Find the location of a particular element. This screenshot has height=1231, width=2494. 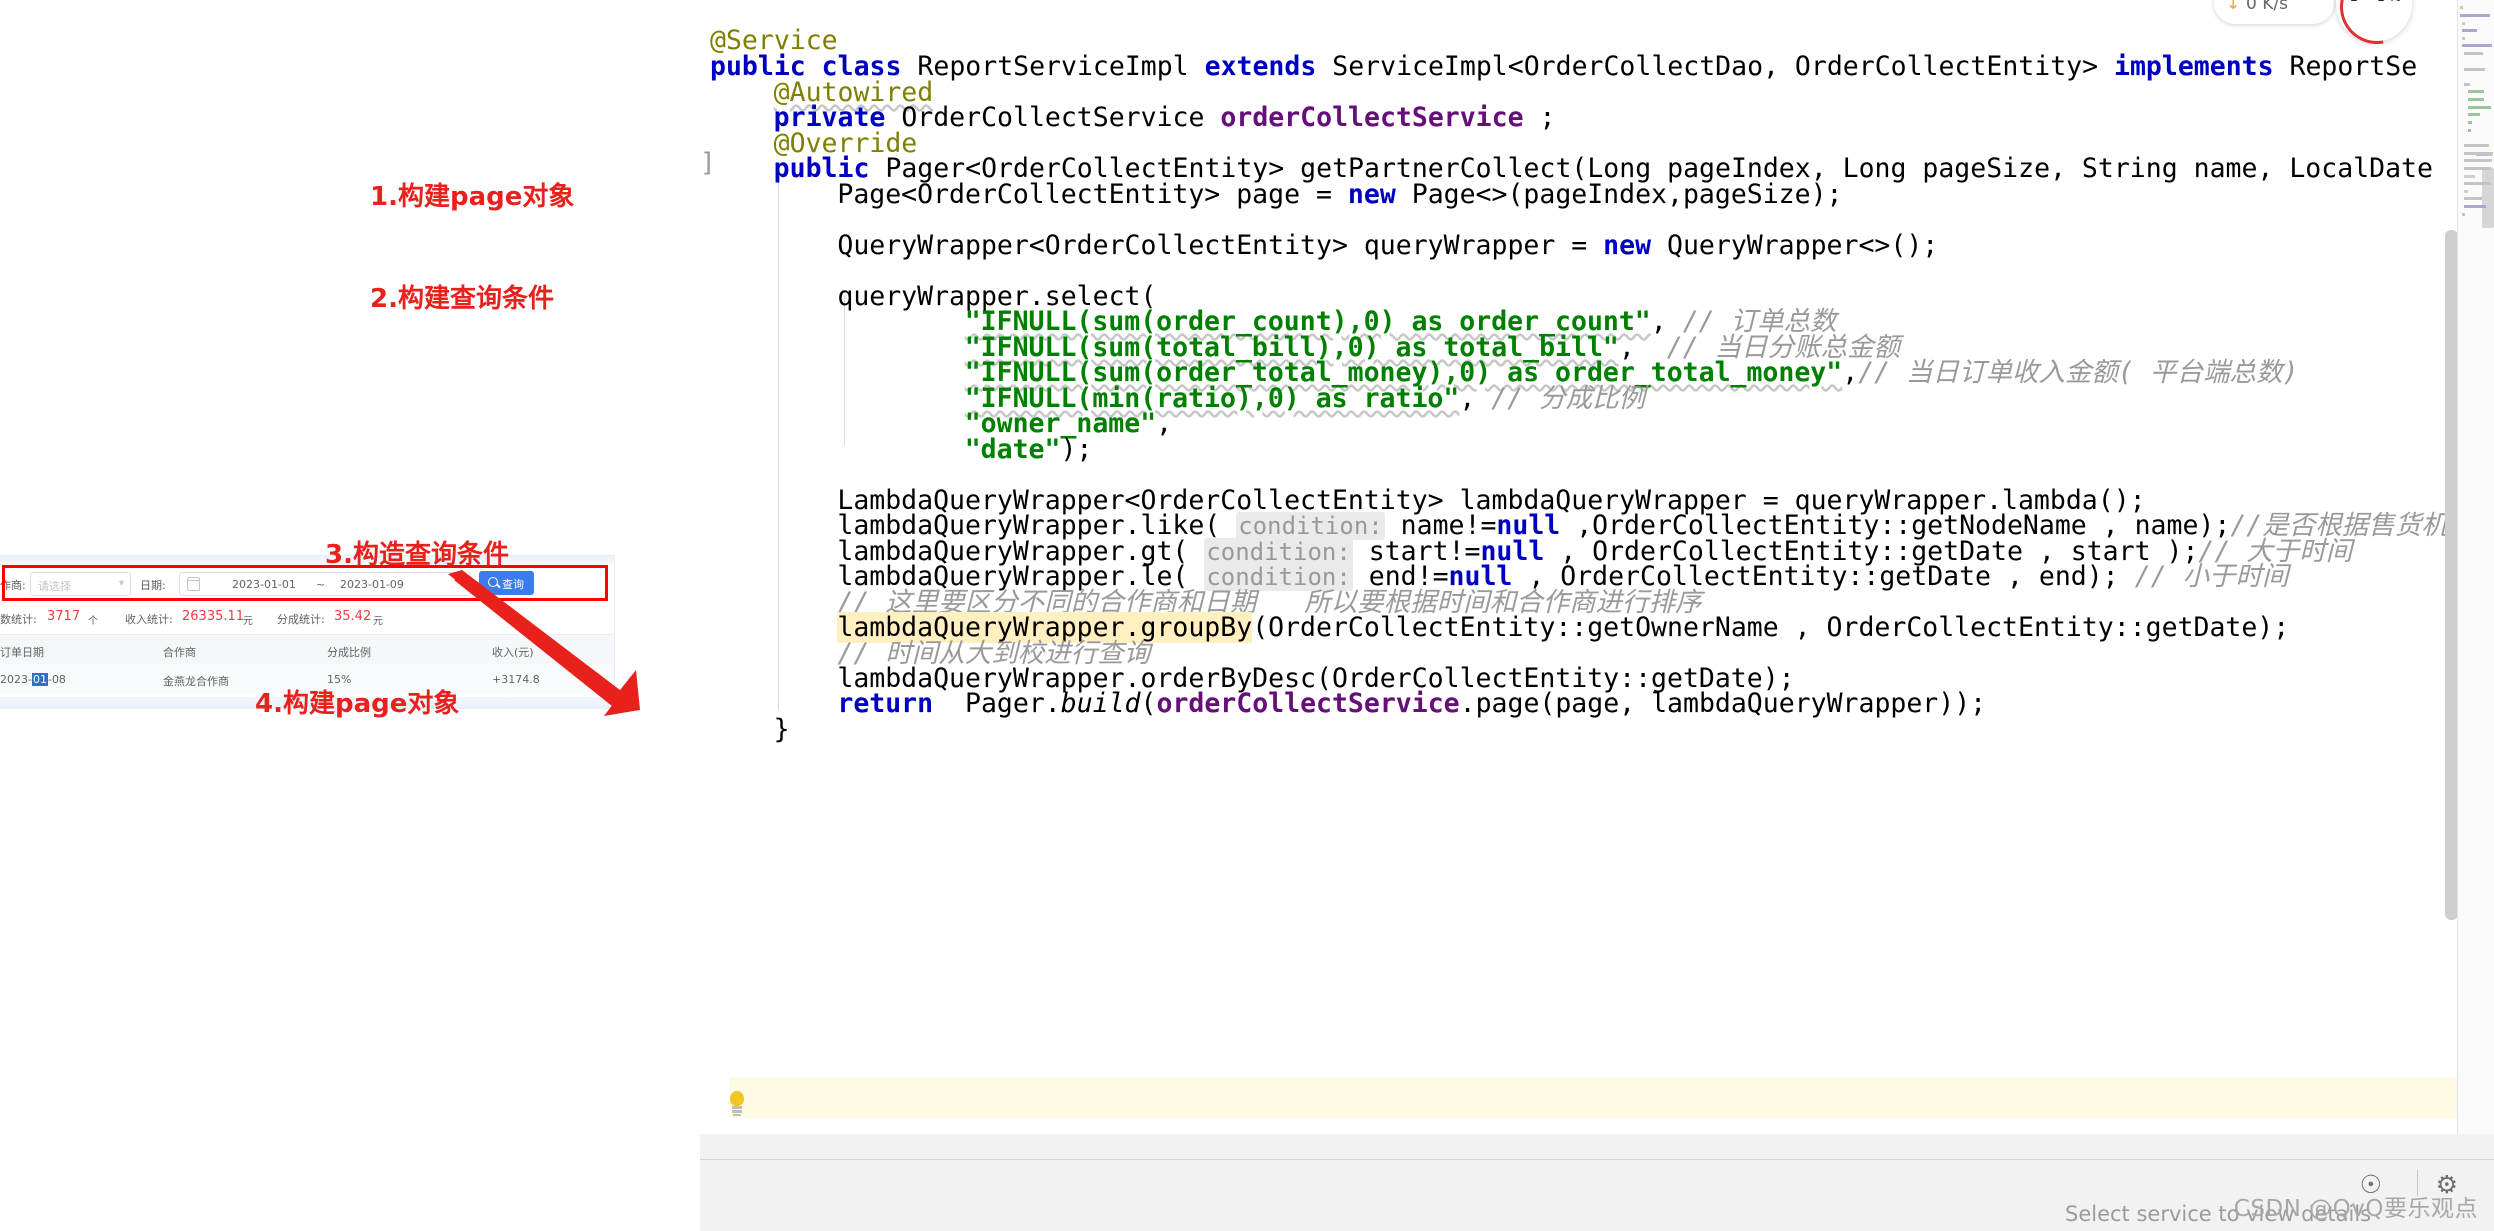

download-arrow-icon: ↓ is located at coordinates (2233, 7).